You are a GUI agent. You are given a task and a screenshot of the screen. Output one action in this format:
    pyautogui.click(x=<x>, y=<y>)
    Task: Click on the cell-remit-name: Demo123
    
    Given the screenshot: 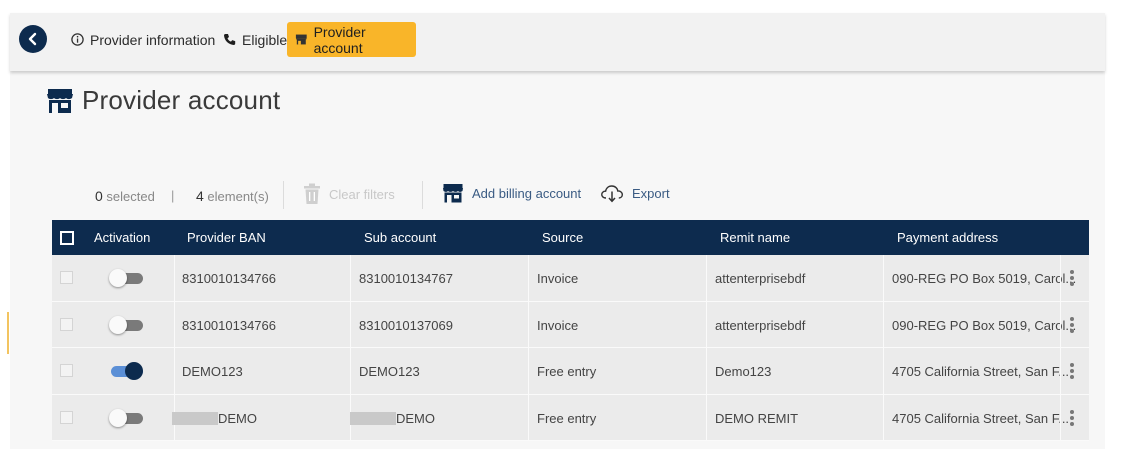 What is the action you would take?
    pyautogui.click(x=743, y=371)
    